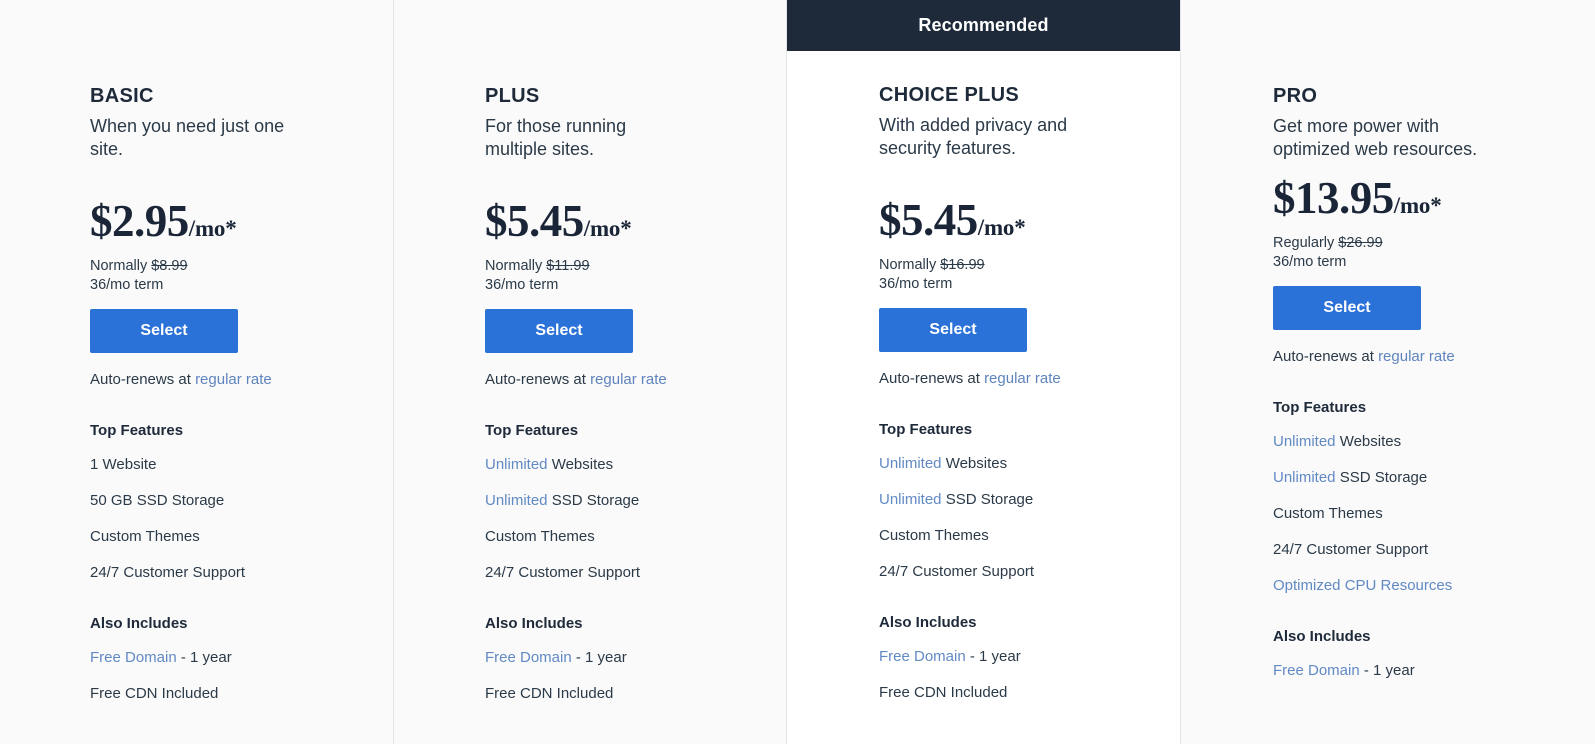 Image resolution: width=1595 pixels, height=744 pixels. What do you see at coordinates (231, 465) in the screenshot?
I see `feature-item: 1 Website` at bounding box center [231, 465].